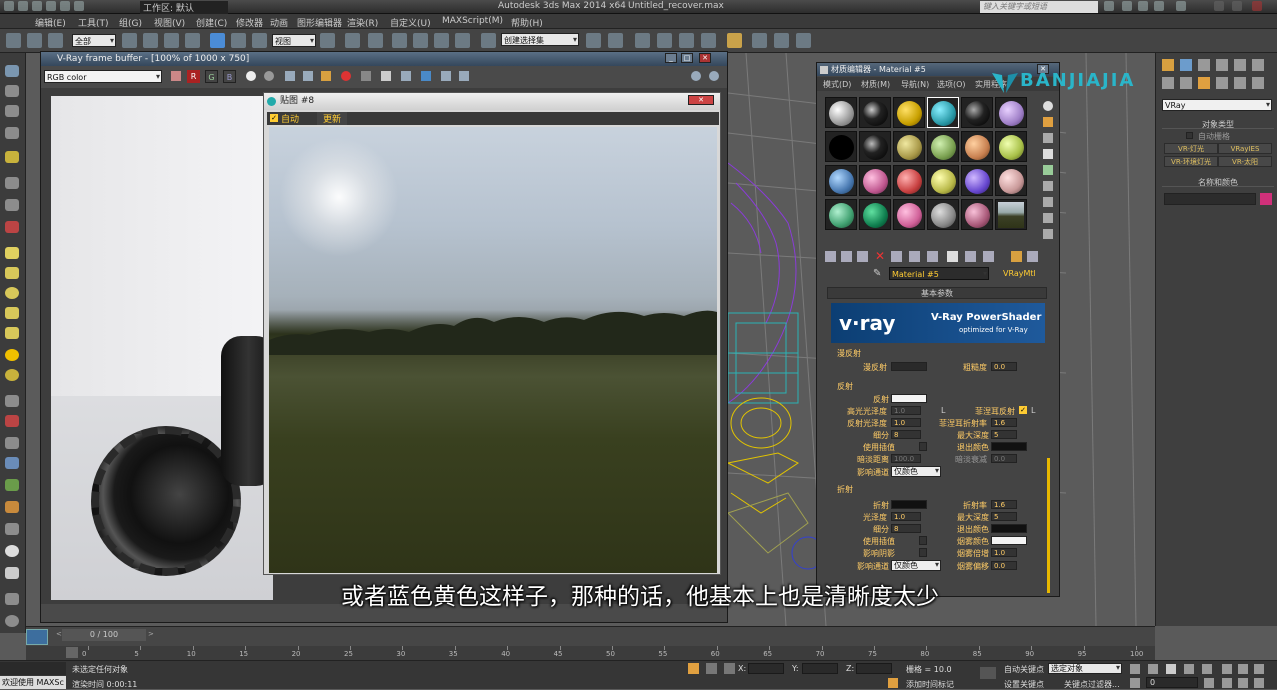 The image size is (1277, 690). Describe the element at coordinates (909, 366) in the screenshot. I see `diffuse-color-swatch` at that location.